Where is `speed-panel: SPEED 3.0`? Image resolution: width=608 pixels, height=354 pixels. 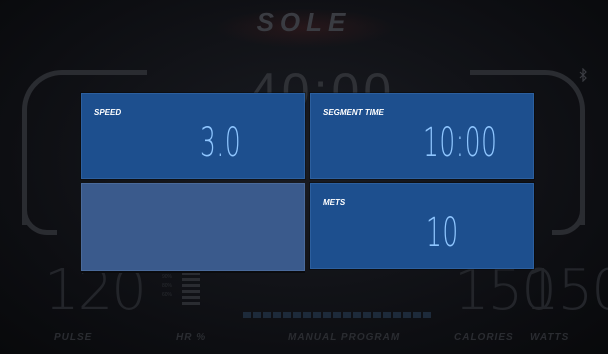 speed-panel: SPEED 3.0 is located at coordinates (193, 136).